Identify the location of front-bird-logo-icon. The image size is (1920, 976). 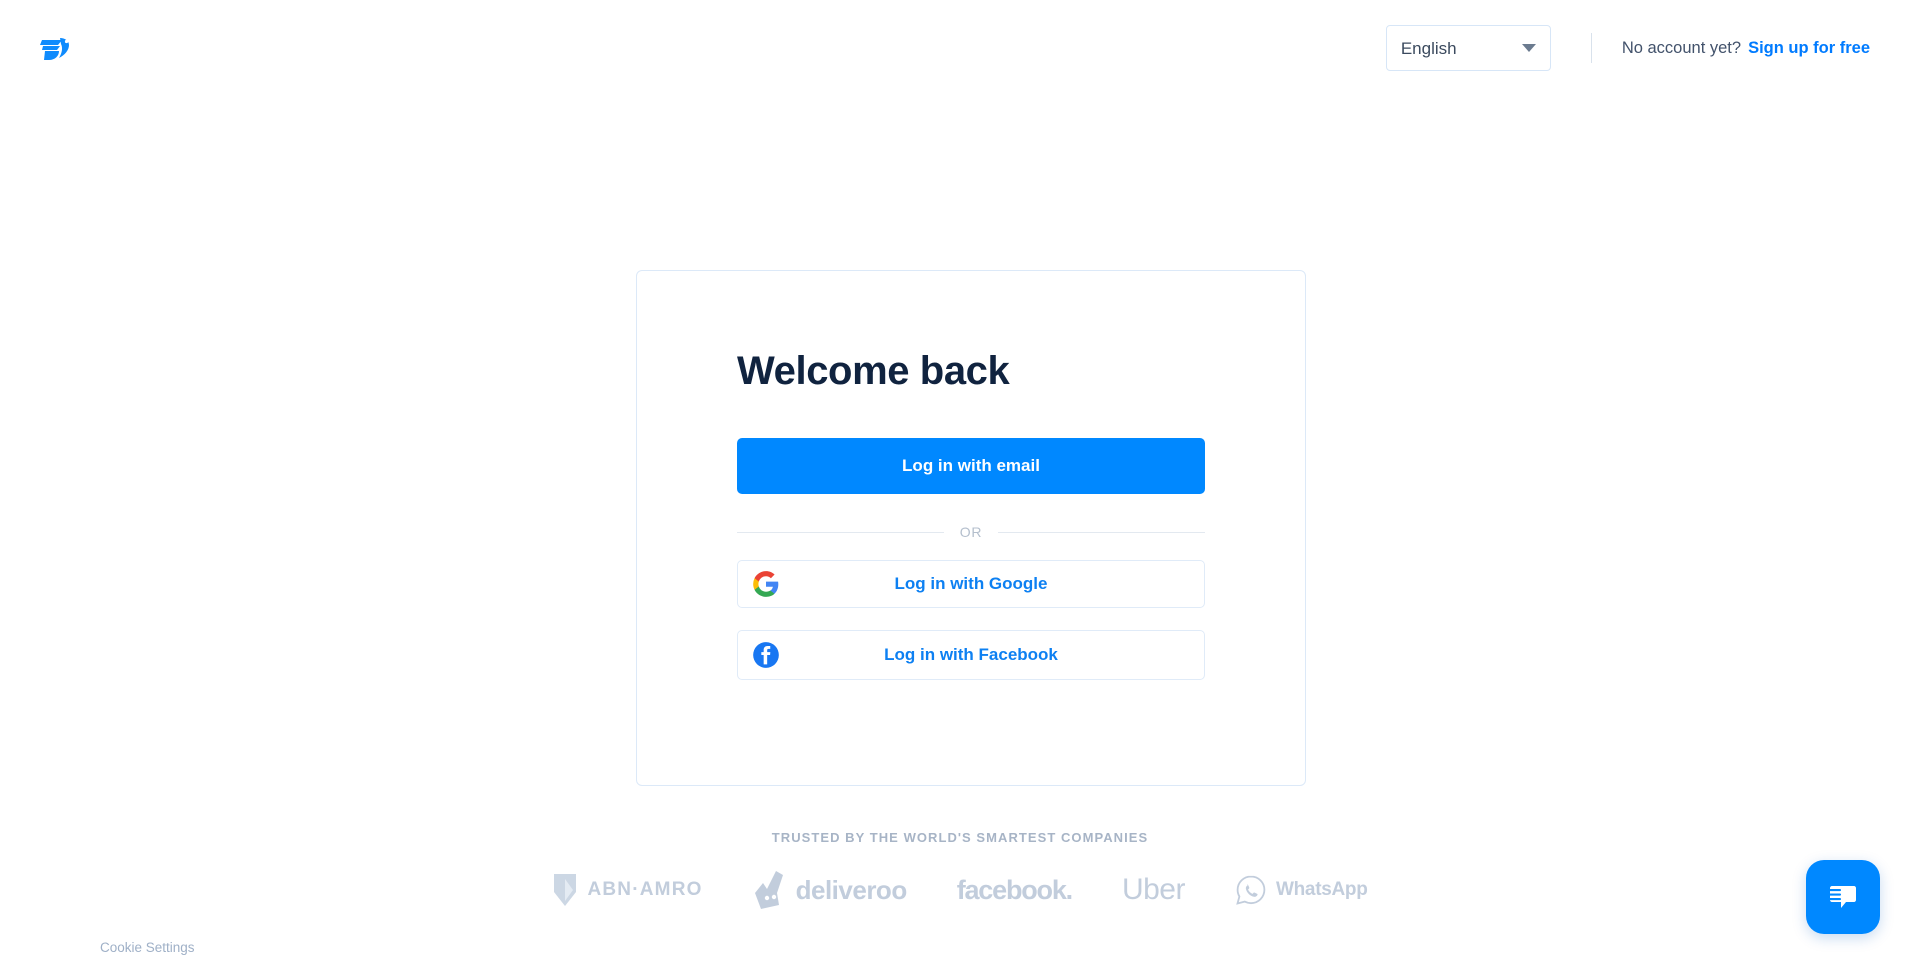
(54, 49).